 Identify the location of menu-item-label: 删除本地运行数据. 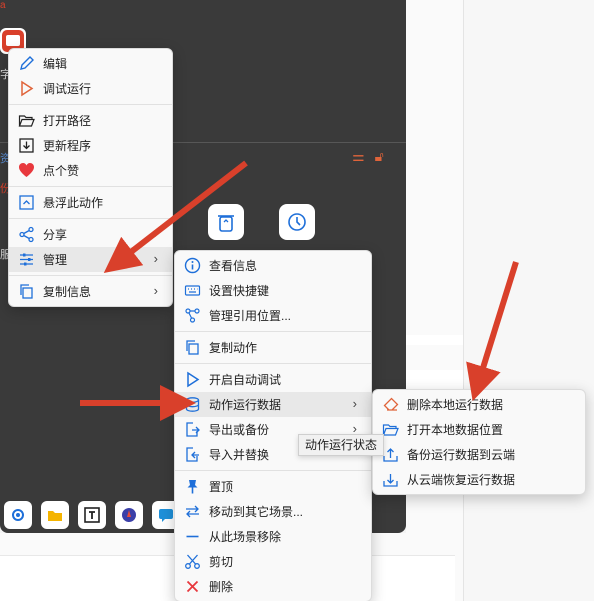
(455, 405).